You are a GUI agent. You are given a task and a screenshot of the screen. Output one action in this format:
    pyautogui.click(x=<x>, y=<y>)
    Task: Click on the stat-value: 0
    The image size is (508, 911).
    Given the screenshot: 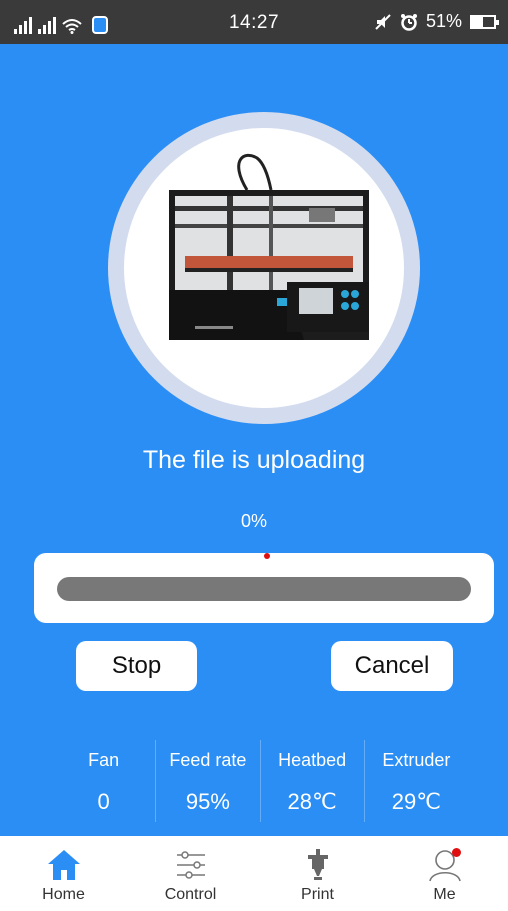 What is the action you would take?
    pyautogui.click(x=103, y=801)
    